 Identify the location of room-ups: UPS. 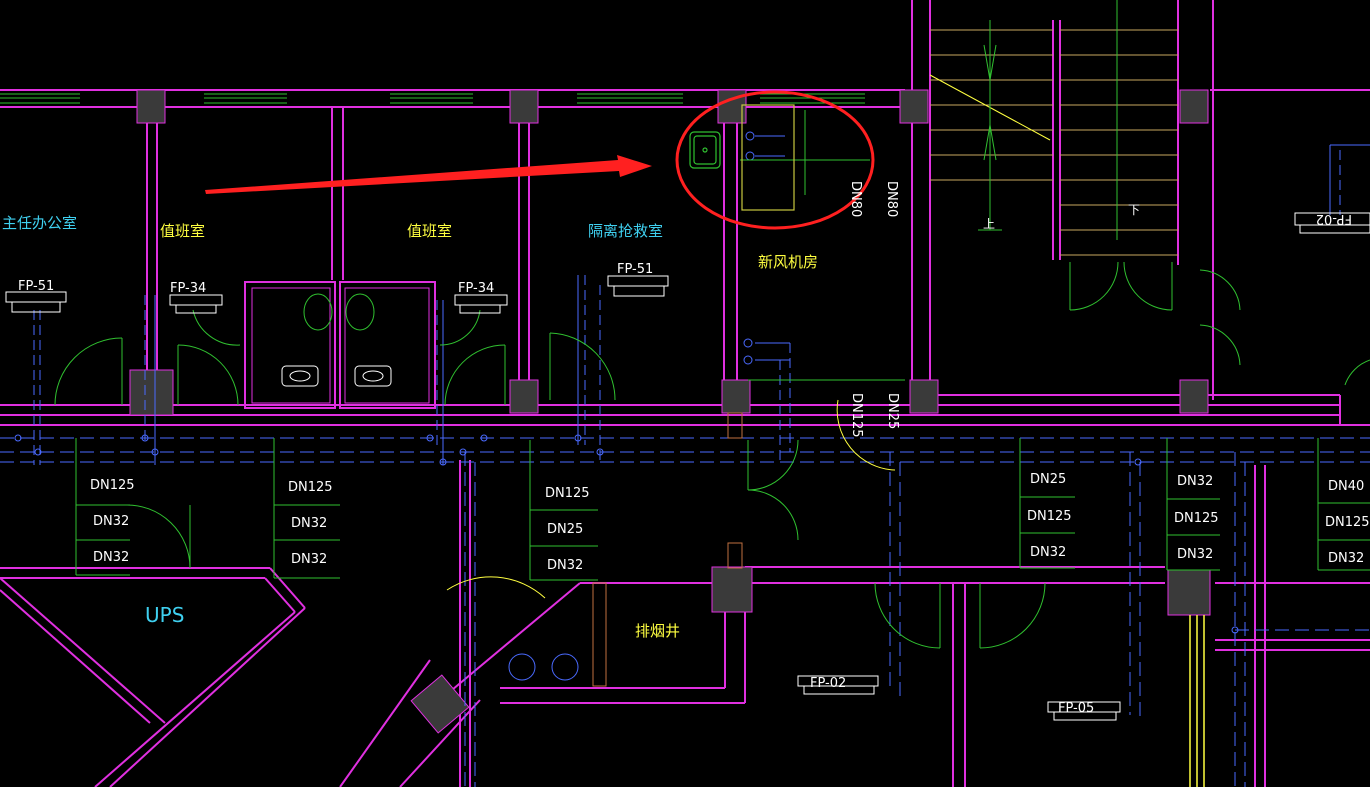
(164, 615).